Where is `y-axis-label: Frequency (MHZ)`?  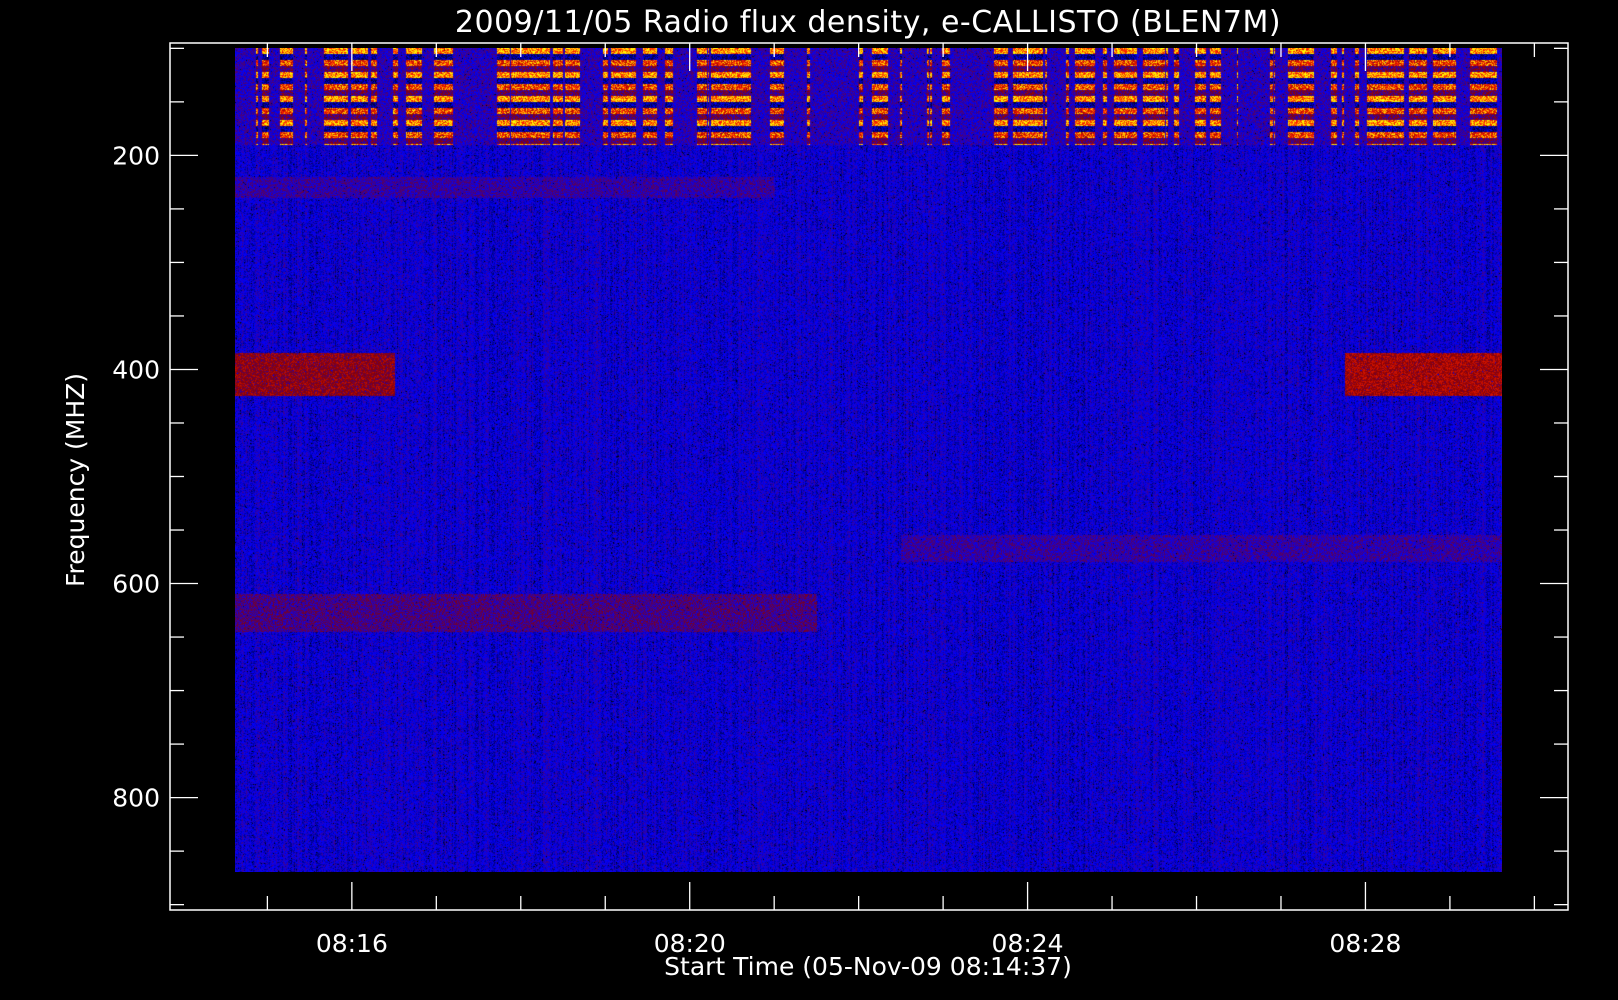 y-axis-label: Frequency (MHZ) is located at coordinates (75, 480).